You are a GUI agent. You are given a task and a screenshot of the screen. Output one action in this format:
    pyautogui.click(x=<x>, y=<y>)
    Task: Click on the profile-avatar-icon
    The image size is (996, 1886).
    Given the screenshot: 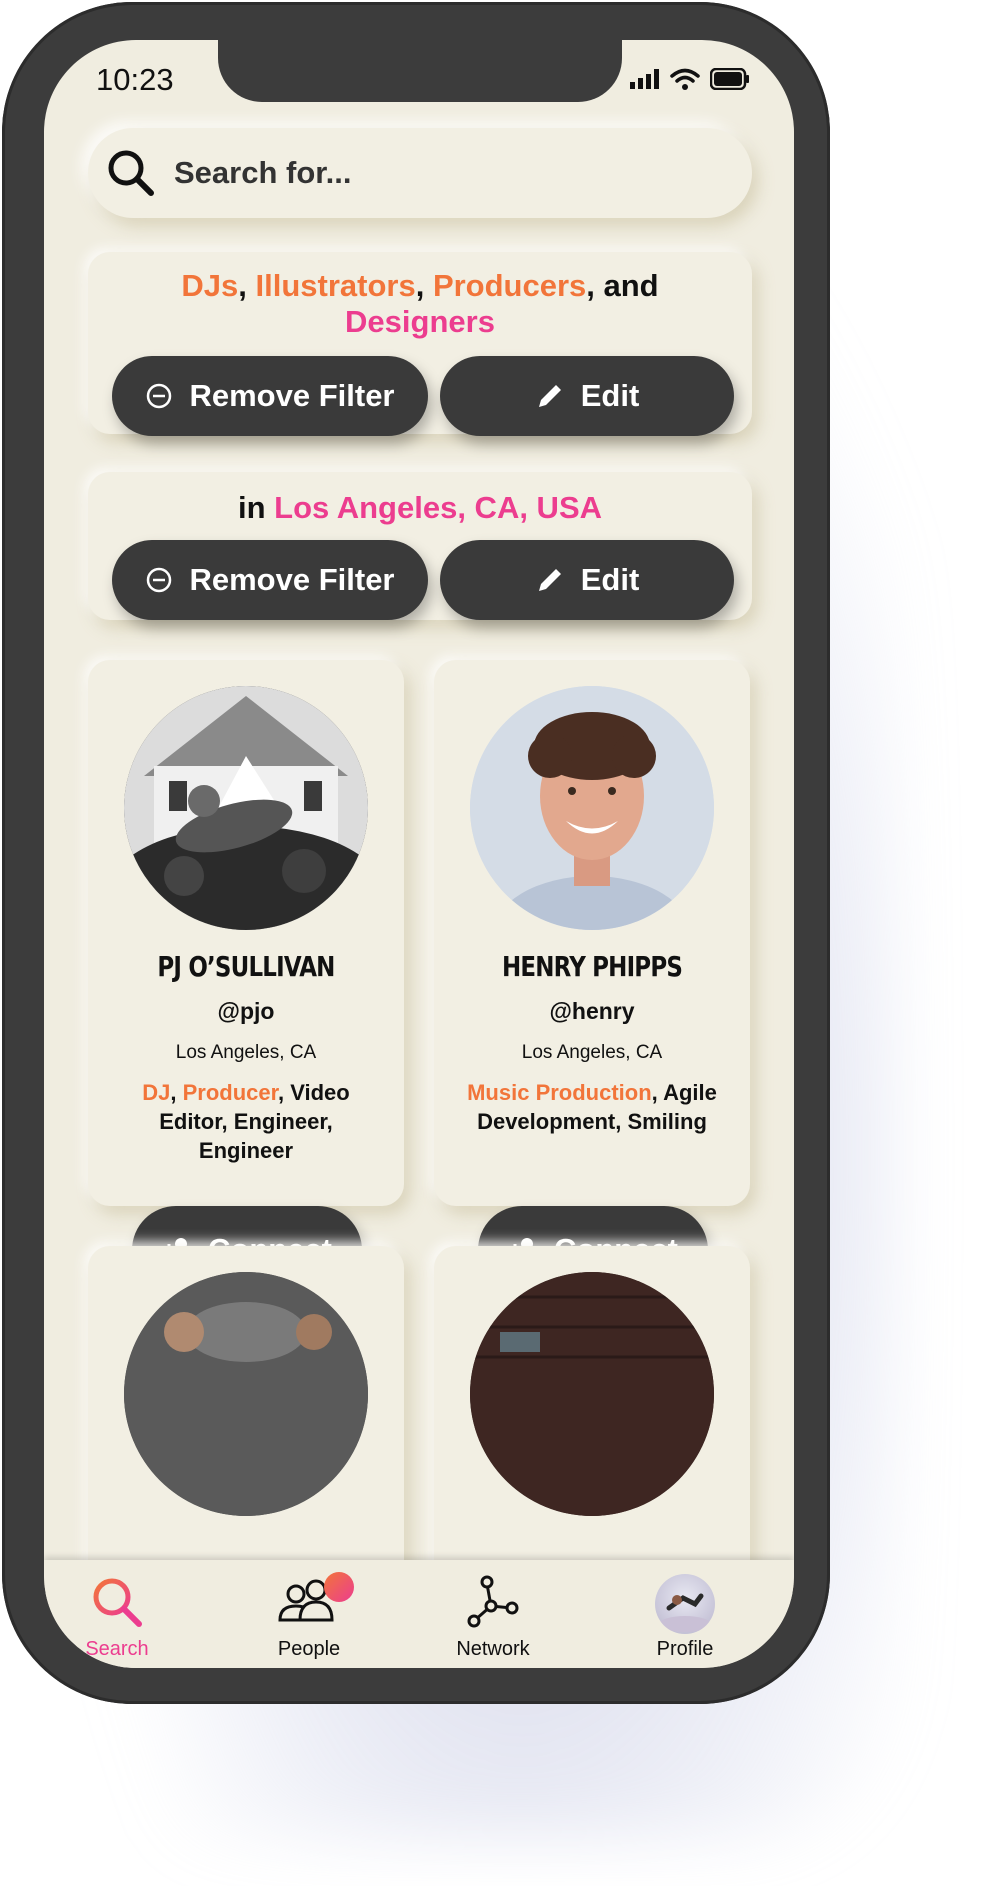 What is the action you would take?
    pyautogui.click(x=685, y=1604)
    